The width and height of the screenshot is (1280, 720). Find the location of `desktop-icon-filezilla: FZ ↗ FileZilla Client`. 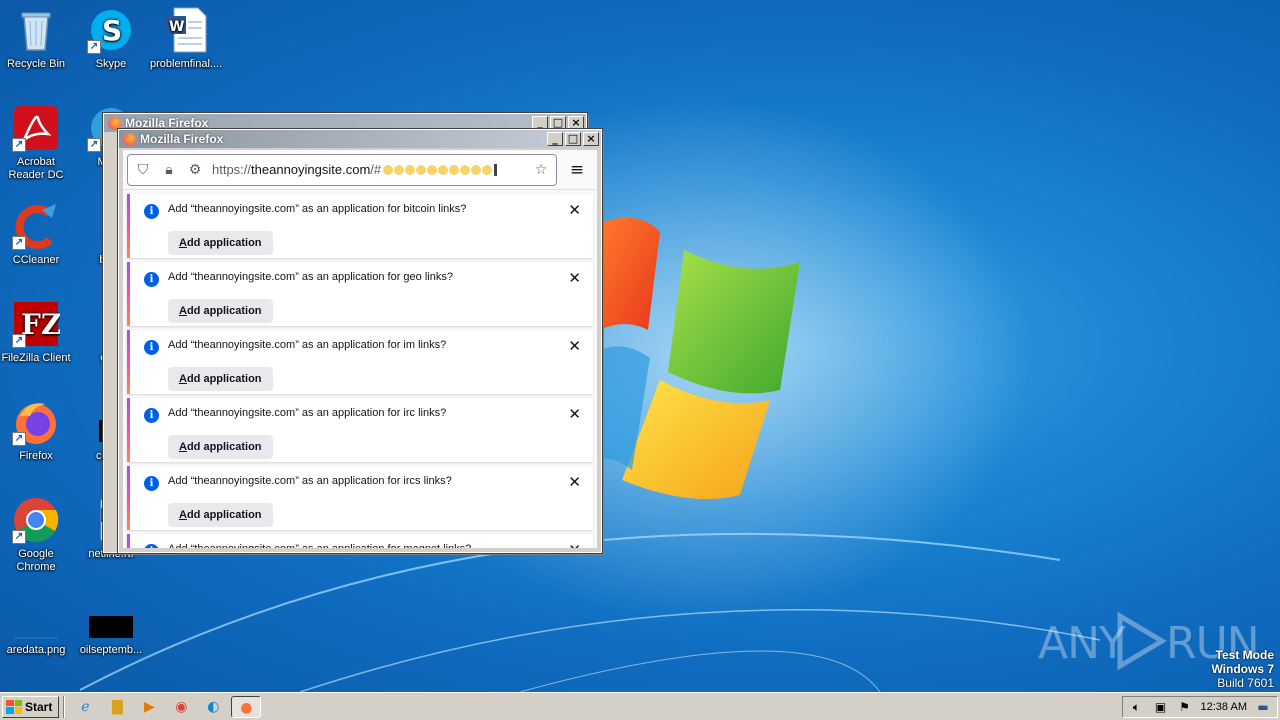

desktop-icon-filezilla: FZ ↗ FileZilla Client is located at coordinates (36, 332).